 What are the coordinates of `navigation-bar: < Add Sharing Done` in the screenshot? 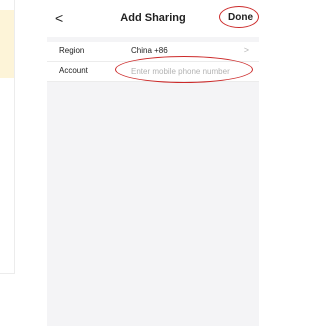 It's located at (153, 18).